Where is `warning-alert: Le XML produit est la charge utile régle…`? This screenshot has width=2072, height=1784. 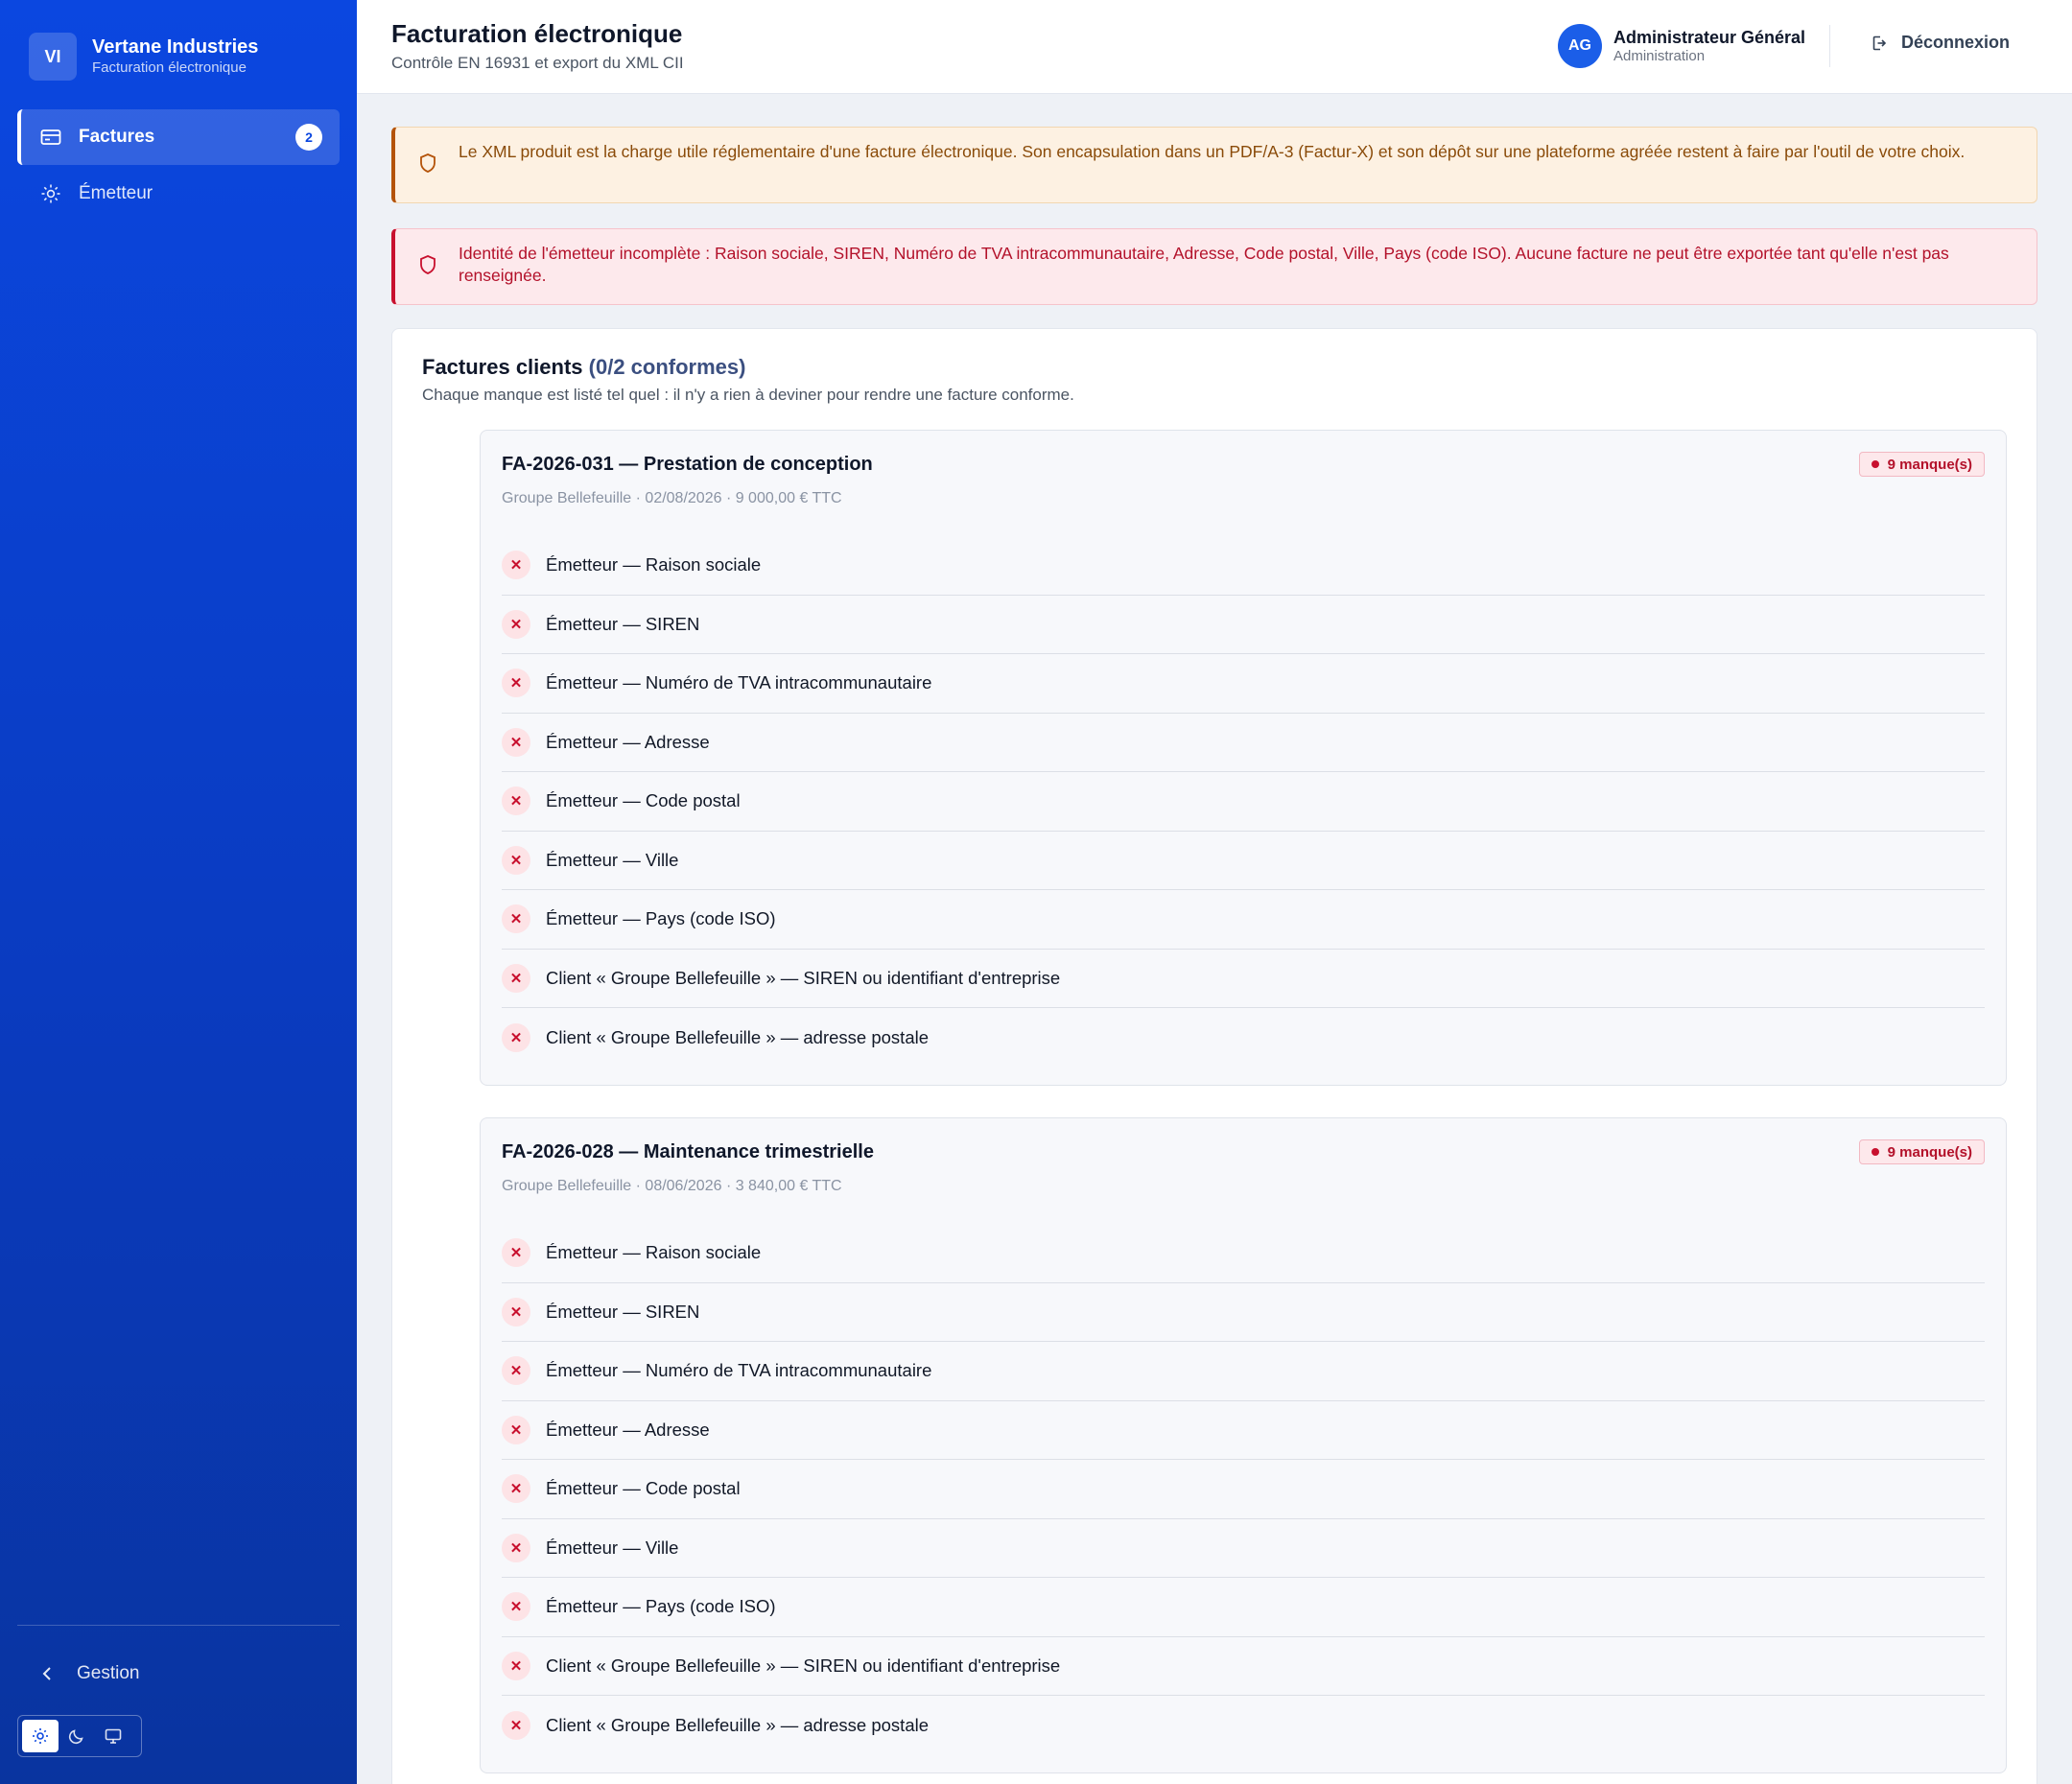
warning-alert: Le XML produit est la charge utile régle… is located at coordinates (1214, 165).